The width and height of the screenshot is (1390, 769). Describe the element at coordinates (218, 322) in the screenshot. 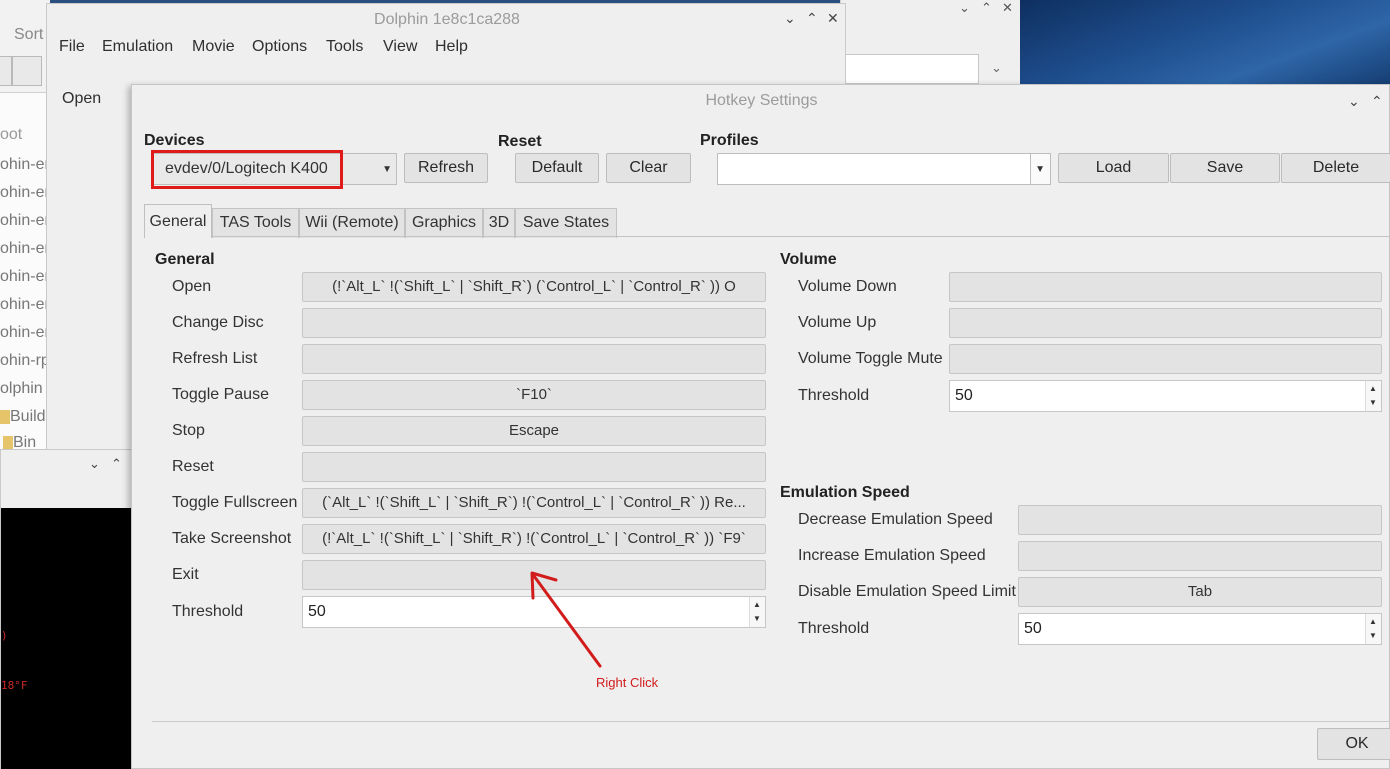

I see `hotkey-label: Change Disc` at that location.